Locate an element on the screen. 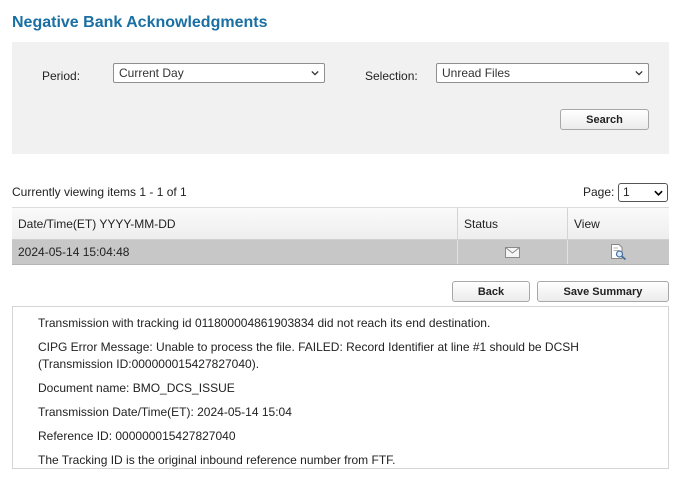  document-name: Document name: BMO_DCS_ISSUE is located at coordinates (136, 388).